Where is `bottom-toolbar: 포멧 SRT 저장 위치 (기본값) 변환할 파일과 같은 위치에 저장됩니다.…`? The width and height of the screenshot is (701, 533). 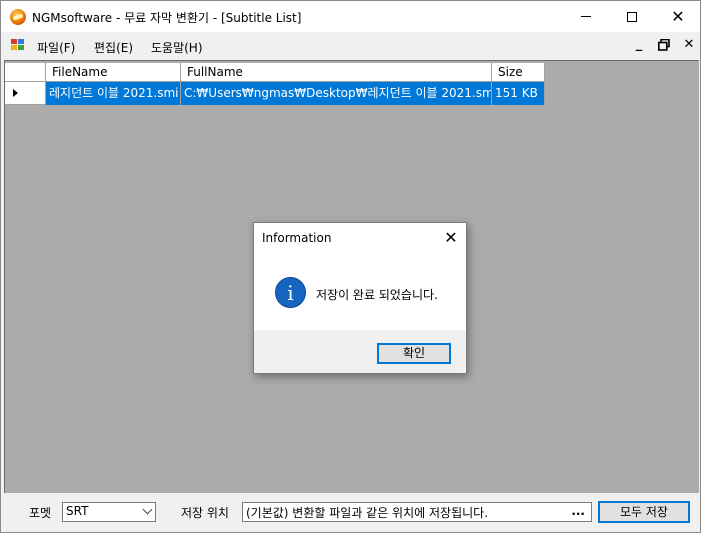 bottom-toolbar: 포멧 SRT 저장 위치 (기본값) 변환할 파일과 같은 위치에 저장됩니다.… is located at coordinates (350, 512).